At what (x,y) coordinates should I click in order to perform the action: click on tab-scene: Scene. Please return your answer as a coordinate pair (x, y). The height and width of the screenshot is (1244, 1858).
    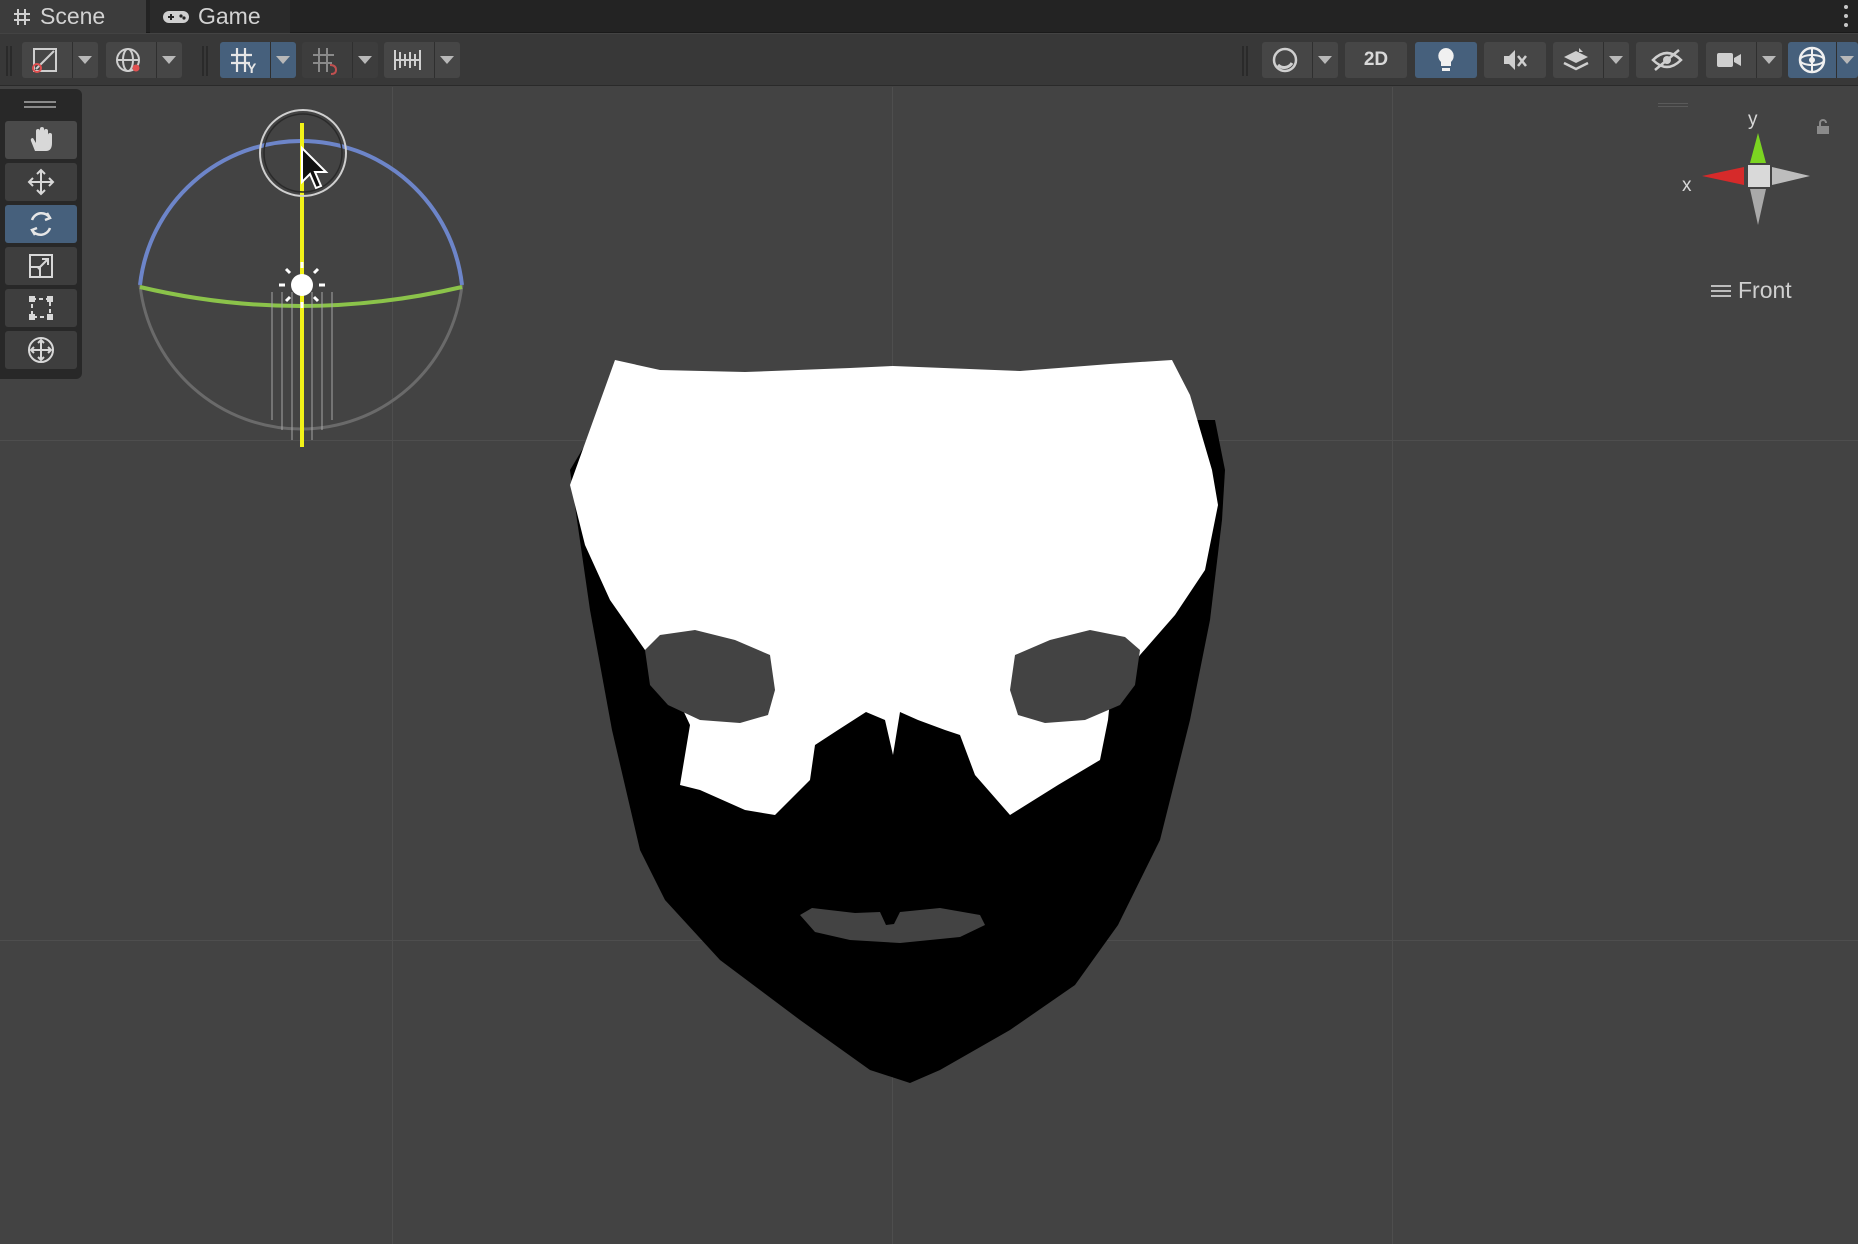
    Looking at the image, I should click on (73, 16).